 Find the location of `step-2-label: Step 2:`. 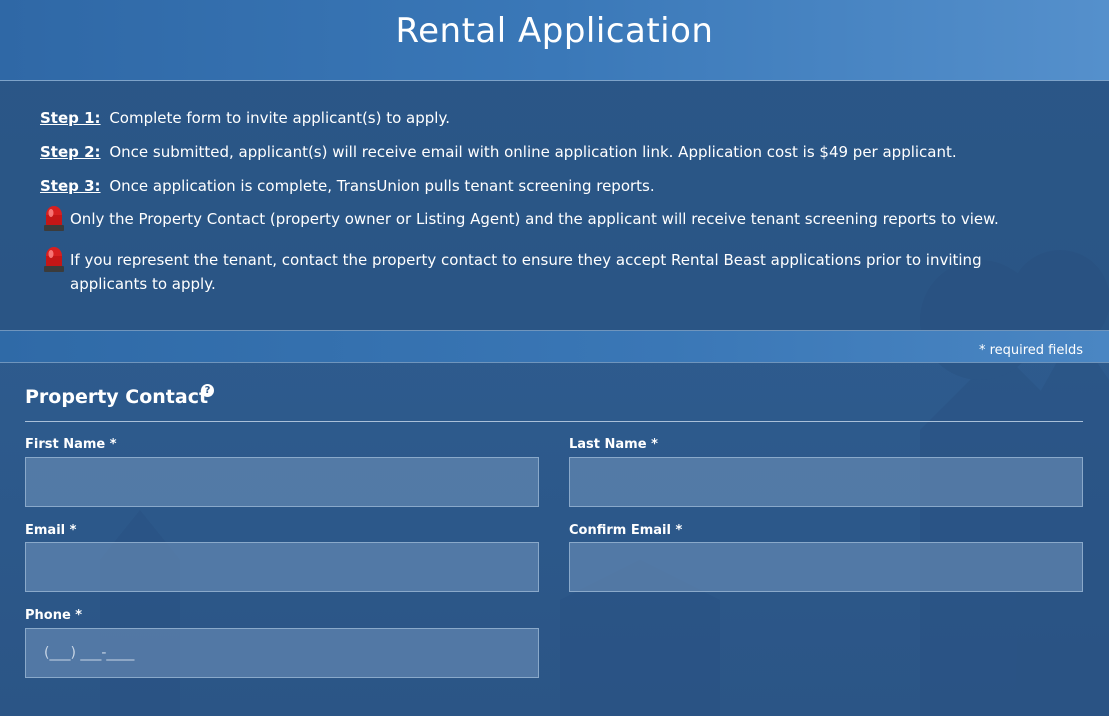

step-2-label: Step 2: is located at coordinates (70, 152).